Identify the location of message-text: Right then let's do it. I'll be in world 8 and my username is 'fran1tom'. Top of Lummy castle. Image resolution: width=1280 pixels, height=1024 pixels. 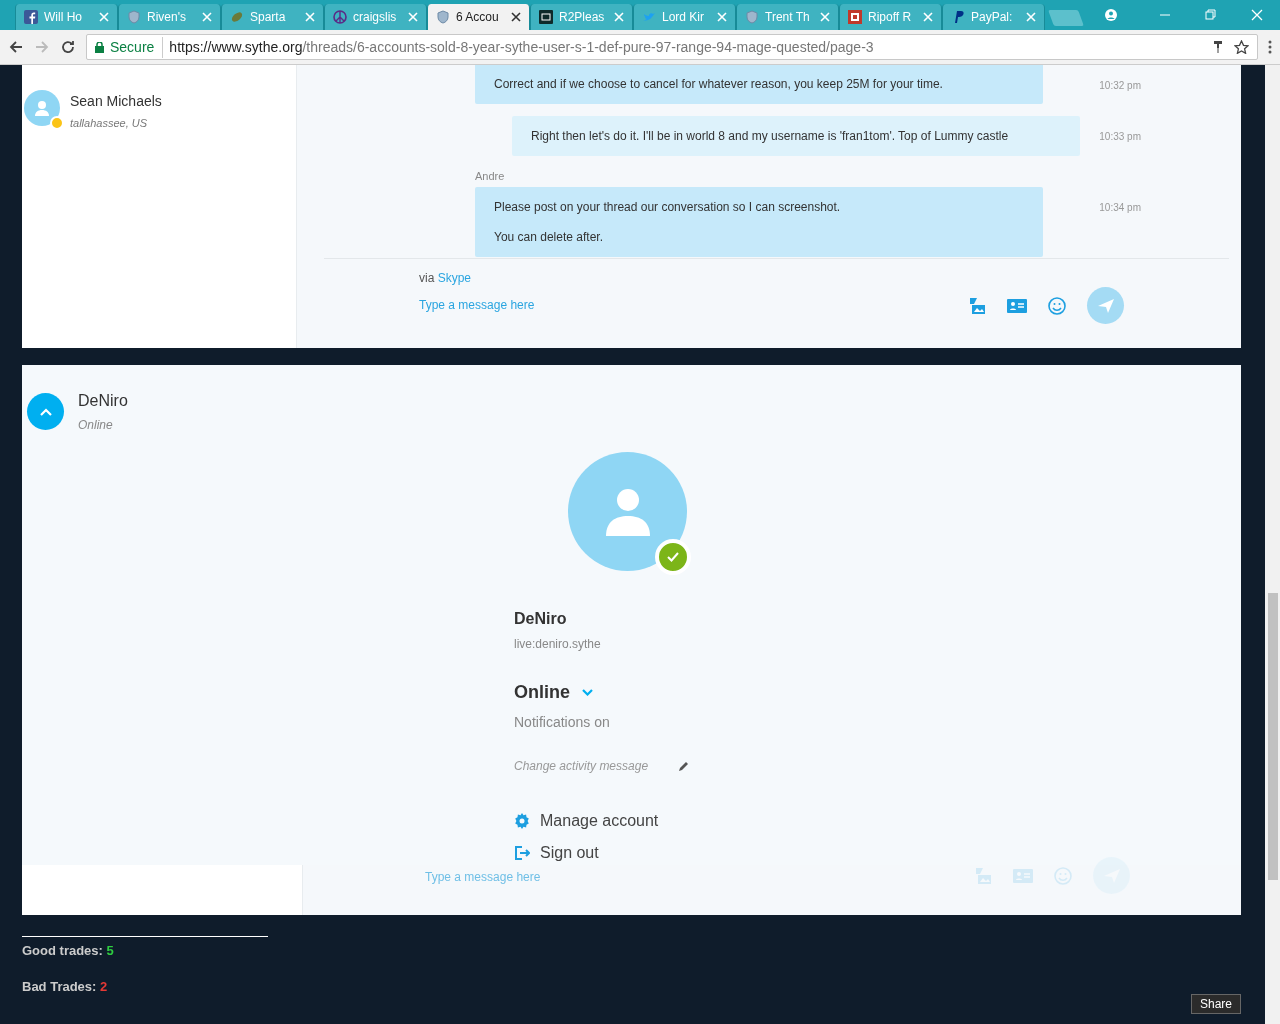
(770, 136).